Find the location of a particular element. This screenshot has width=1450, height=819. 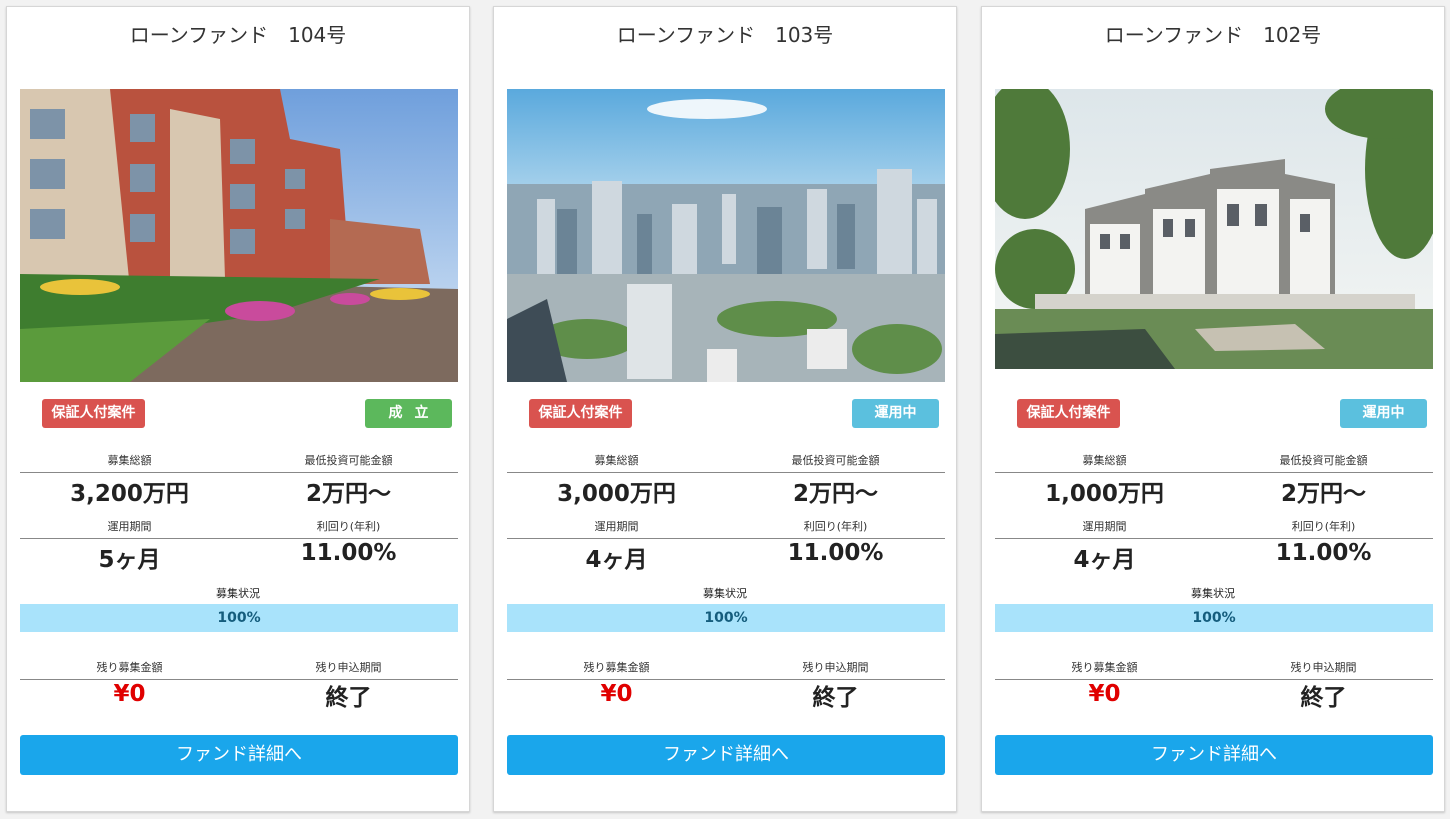

apartment-building-photo is located at coordinates (239, 235).